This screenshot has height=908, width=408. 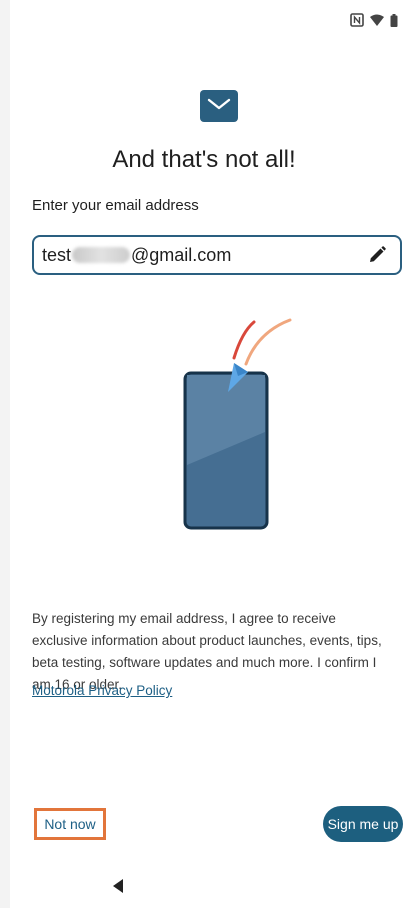 I want to click on status-bar, so click(x=374, y=20).